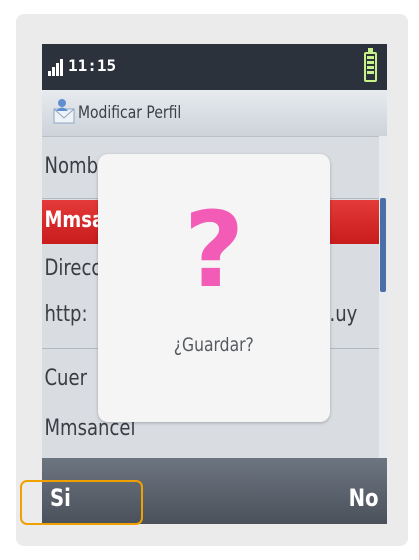 This screenshot has height=560, width=419. What do you see at coordinates (81, 502) in the screenshot?
I see `softkey-highlight-box` at bounding box center [81, 502].